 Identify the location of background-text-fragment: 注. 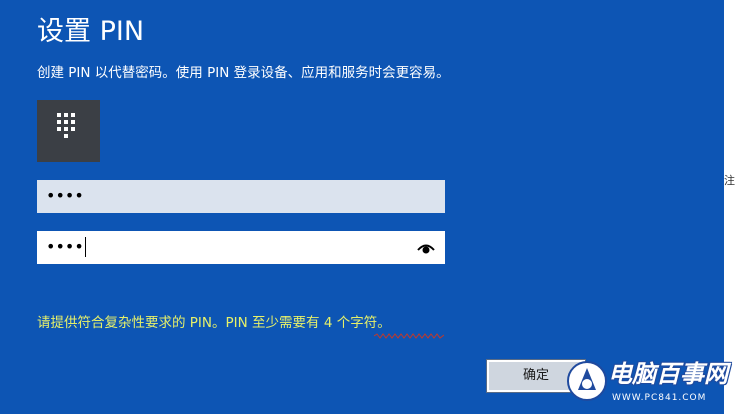
(729, 180).